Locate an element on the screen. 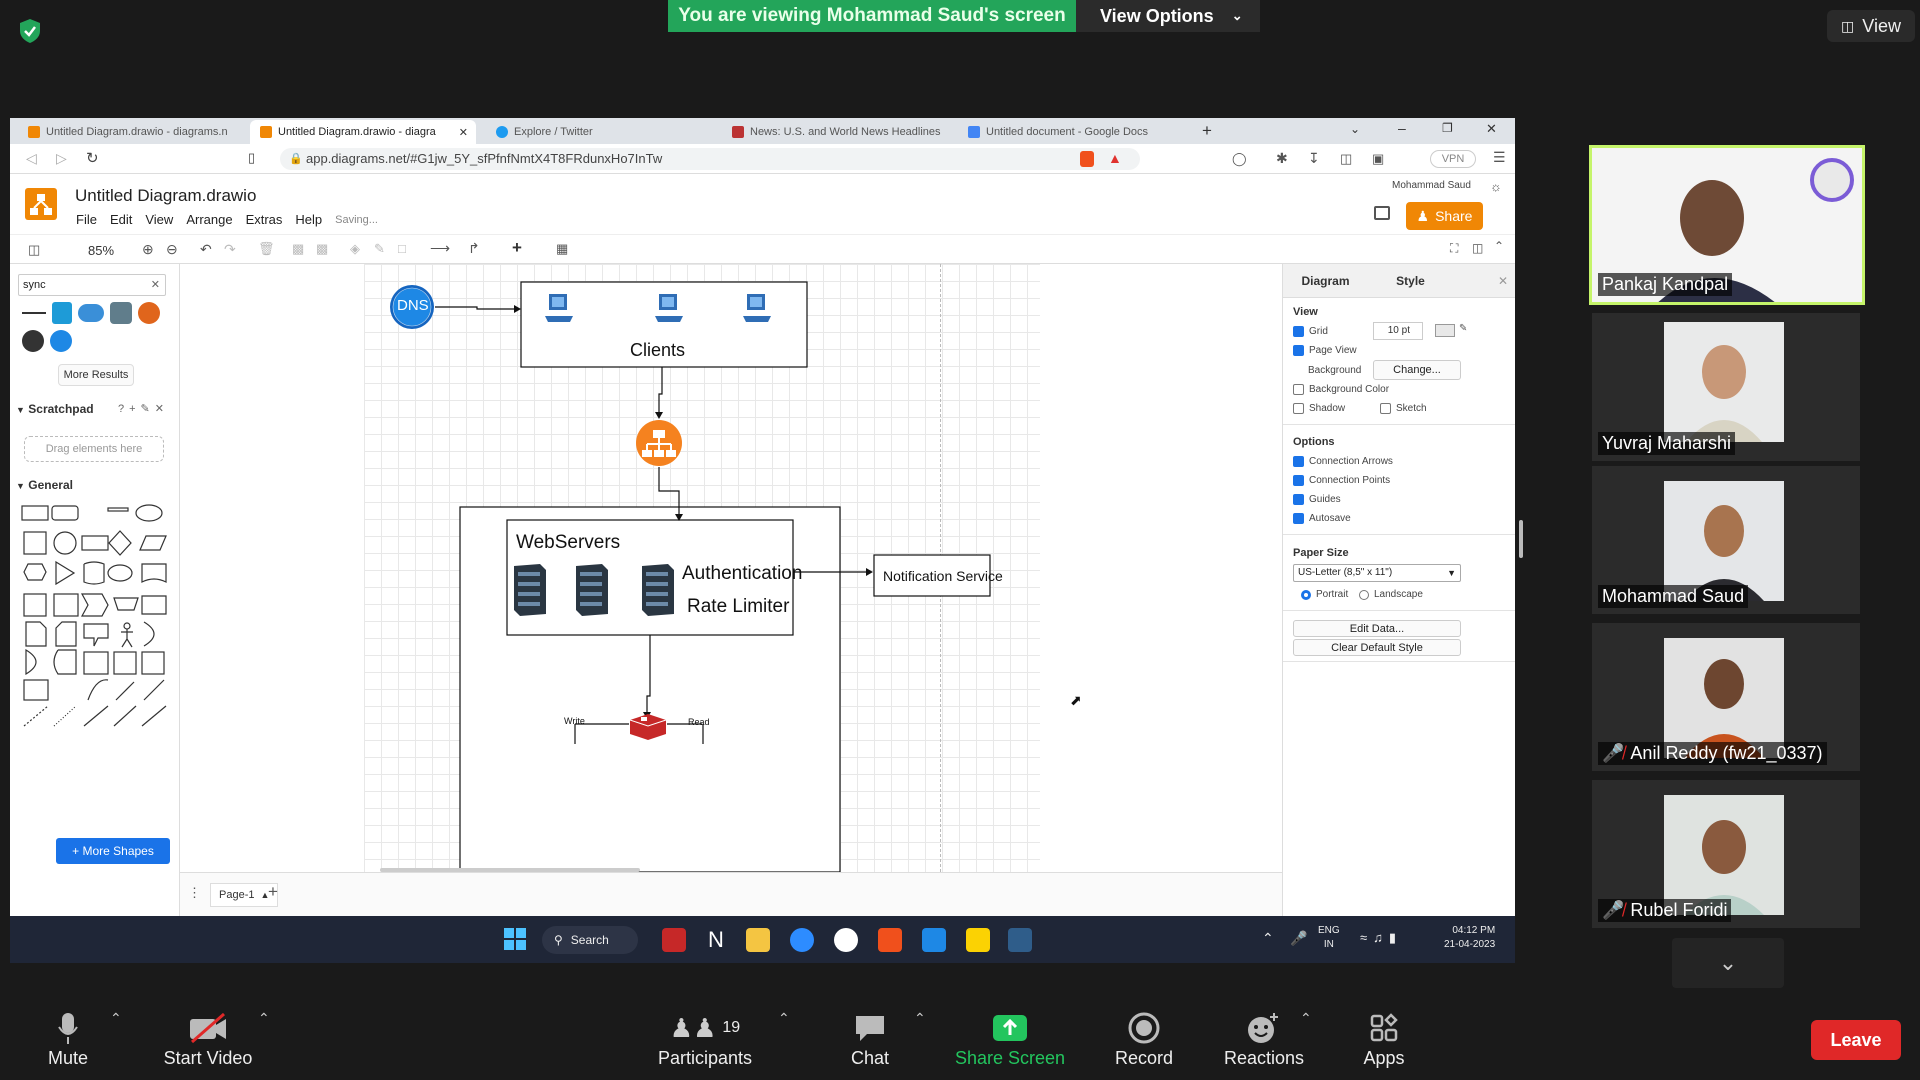 The width and height of the screenshot is (1920, 1080). brave-shield-icon is located at coordinates (1087, 159).